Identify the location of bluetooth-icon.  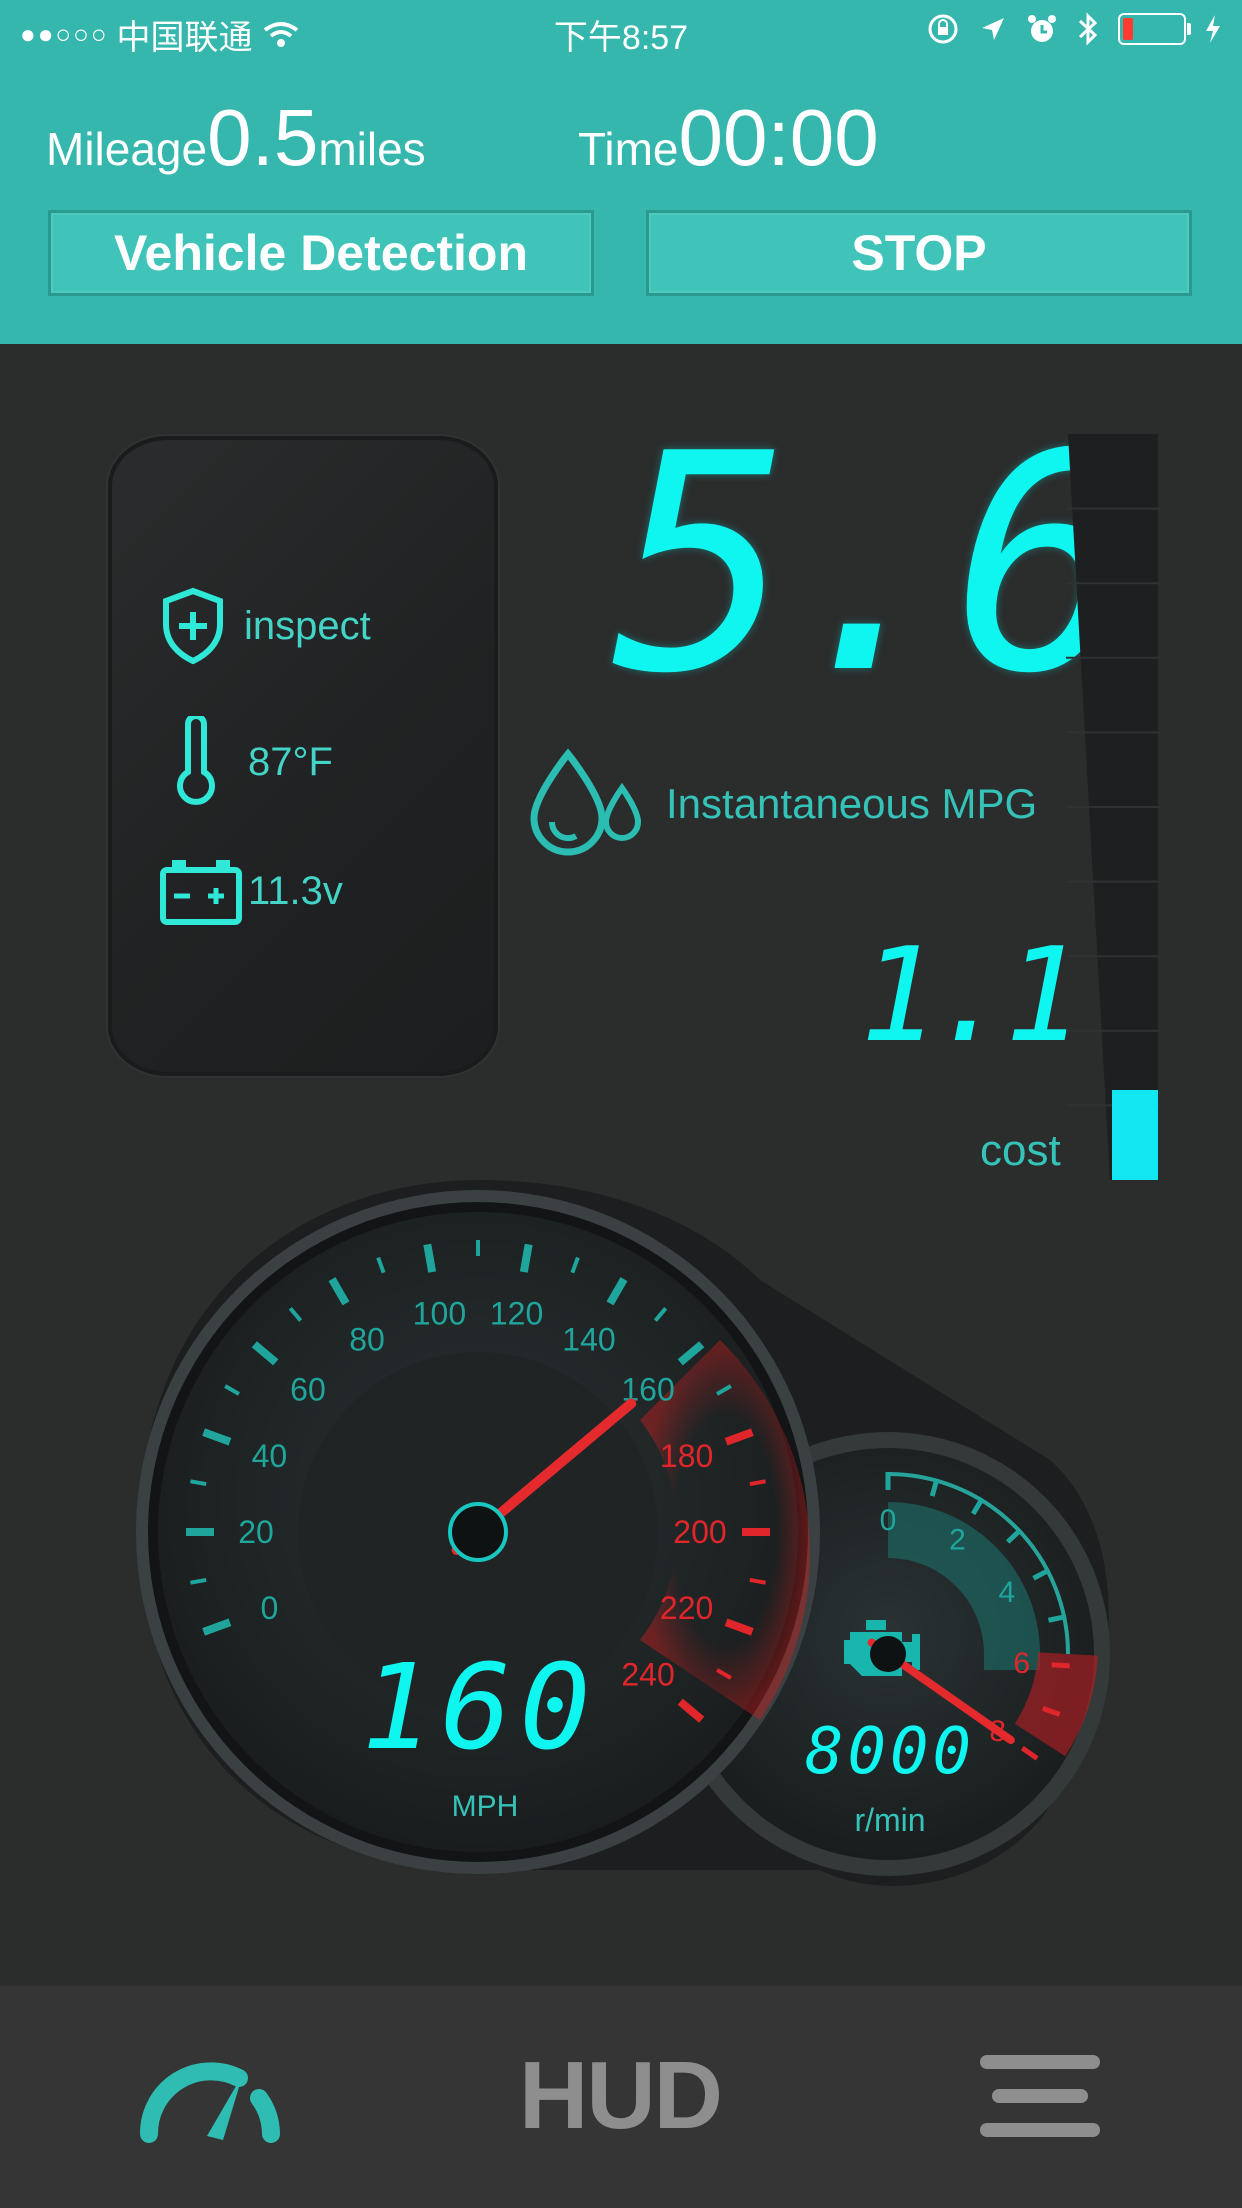
(1088, 29).